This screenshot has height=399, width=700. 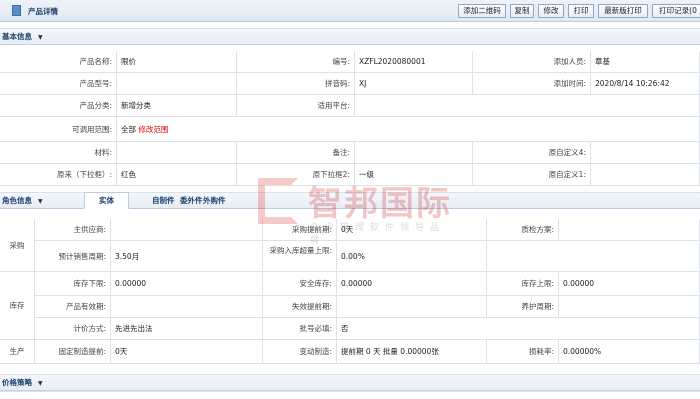 I want to click on stock-max-label: 库存上限:, so click(x=523, y=284).